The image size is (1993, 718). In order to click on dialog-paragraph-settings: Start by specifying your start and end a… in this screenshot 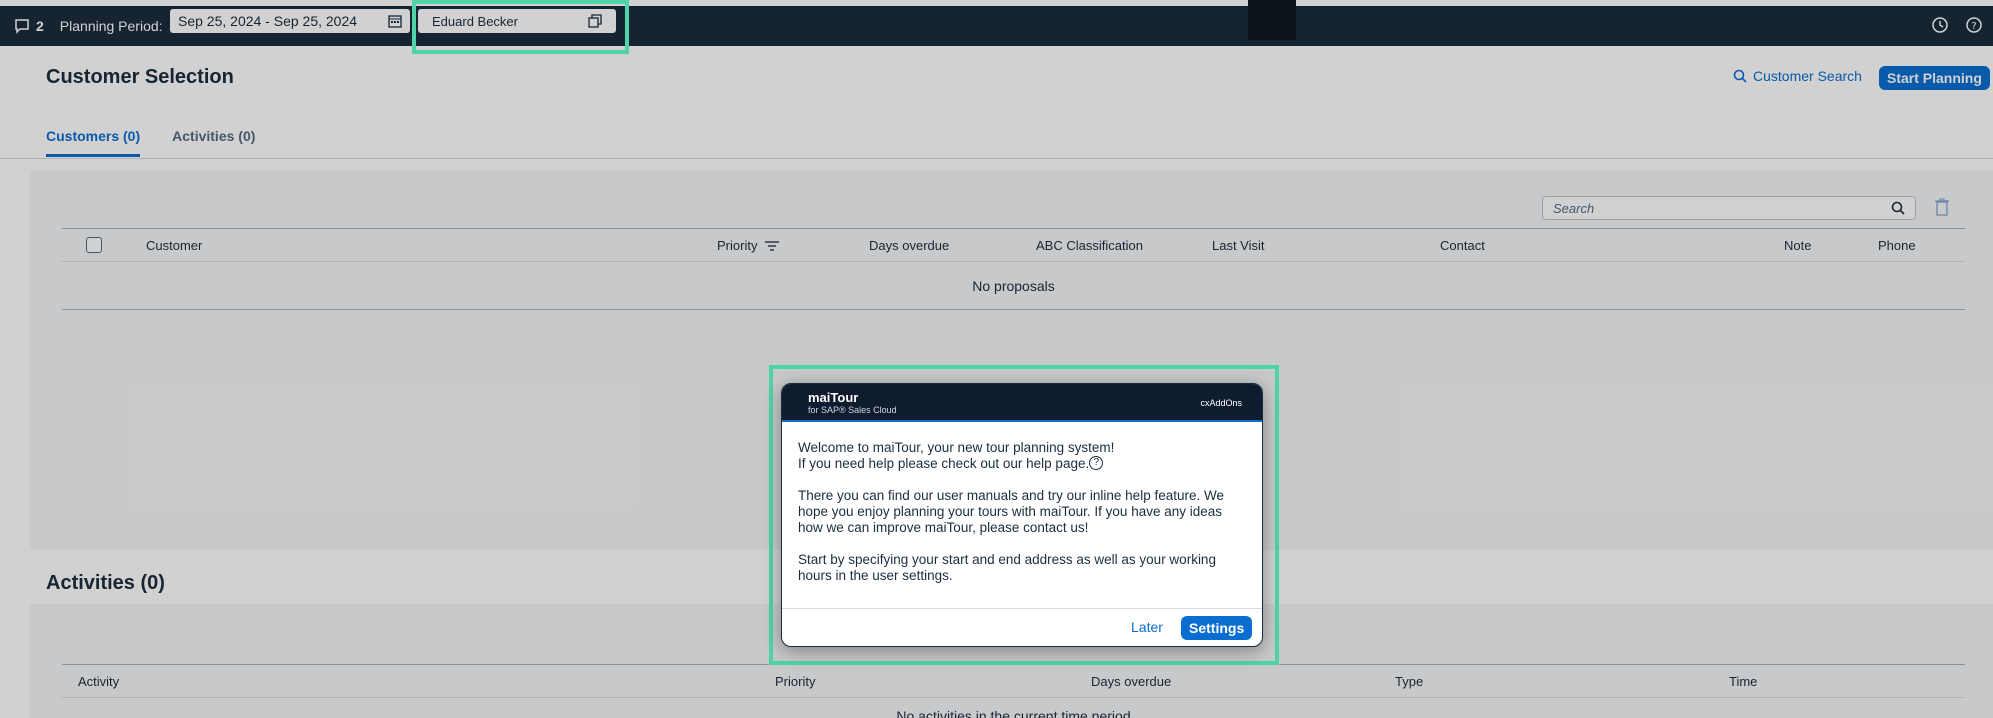, I will do `click(1007, 567)`.